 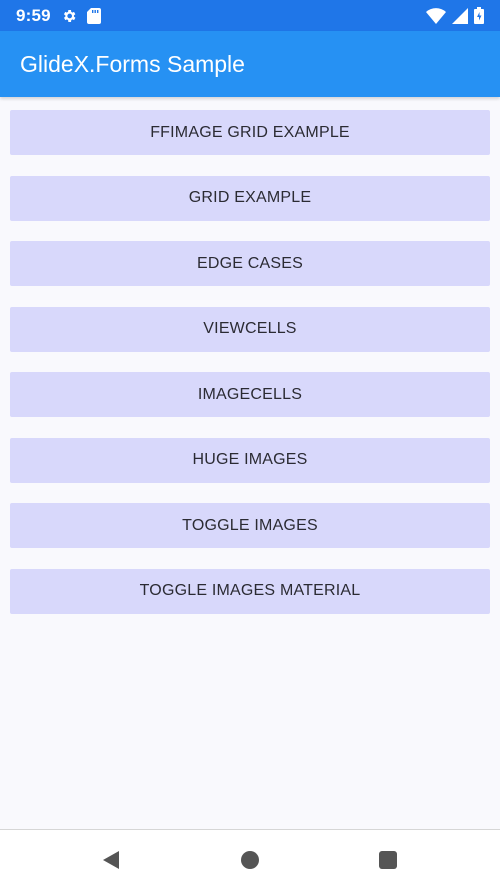 I want to click on gear-icon, so click(x=69, y=16).